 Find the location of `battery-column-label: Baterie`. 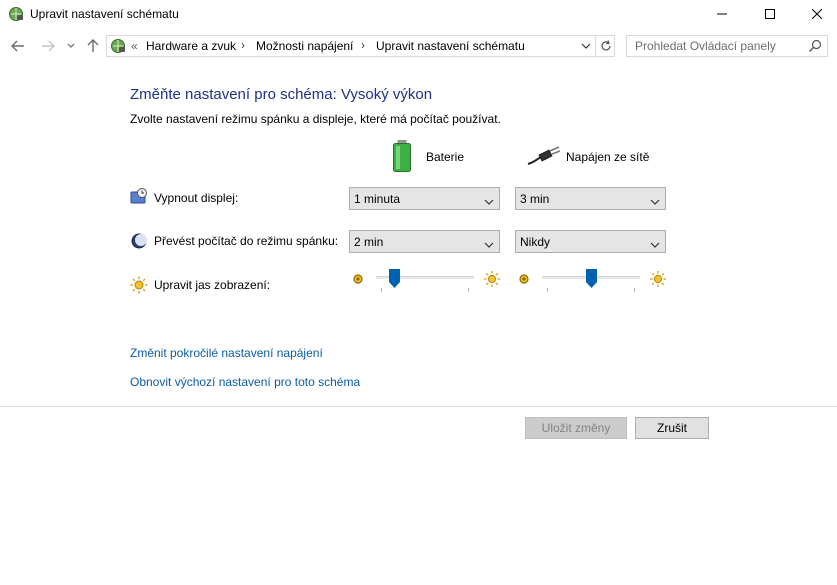

battery-column-label: Baterie is located at coordinates (445, 157).